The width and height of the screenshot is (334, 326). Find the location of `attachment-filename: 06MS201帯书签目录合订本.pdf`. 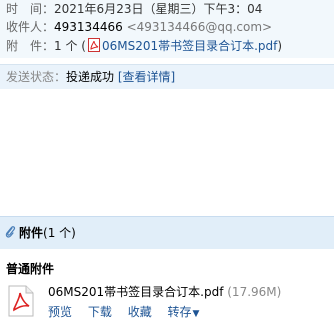

attachment-filename: 06MS201帯书签目录合订本.pdf is located at coordinates (135, 292).